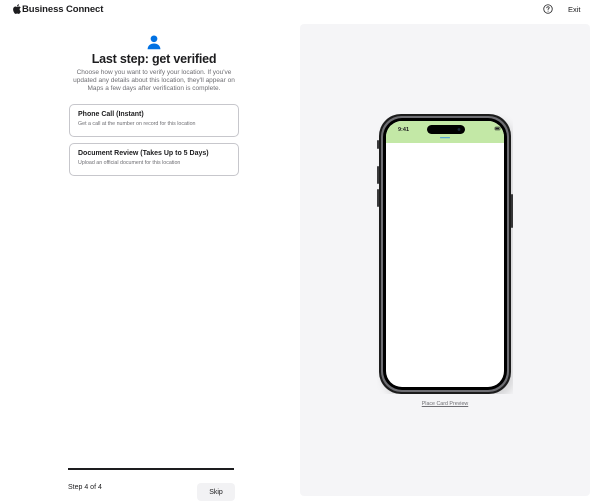 The width and height of the screenshot is (600, 501). I want to click on exit-button: Exit, so click(574, 9).